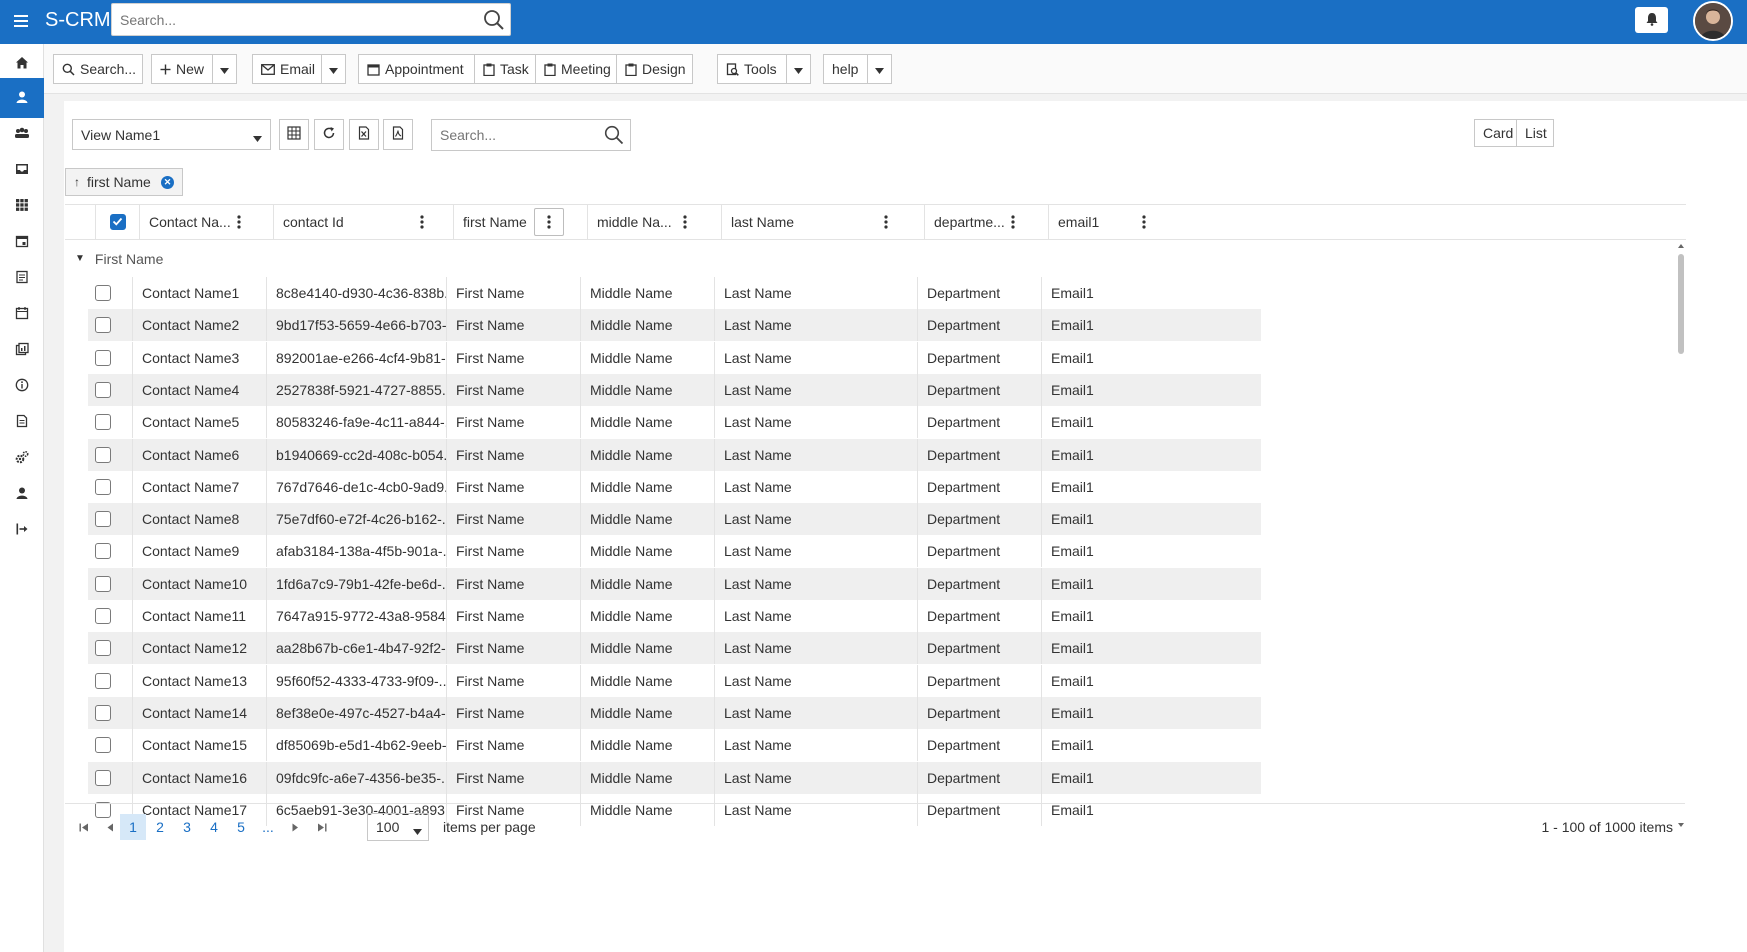 This screenshot has height=952, width=1747. Describe the element at coordinates (752, 69) in the screenshot. I see `tools-button: Tools` at that location.